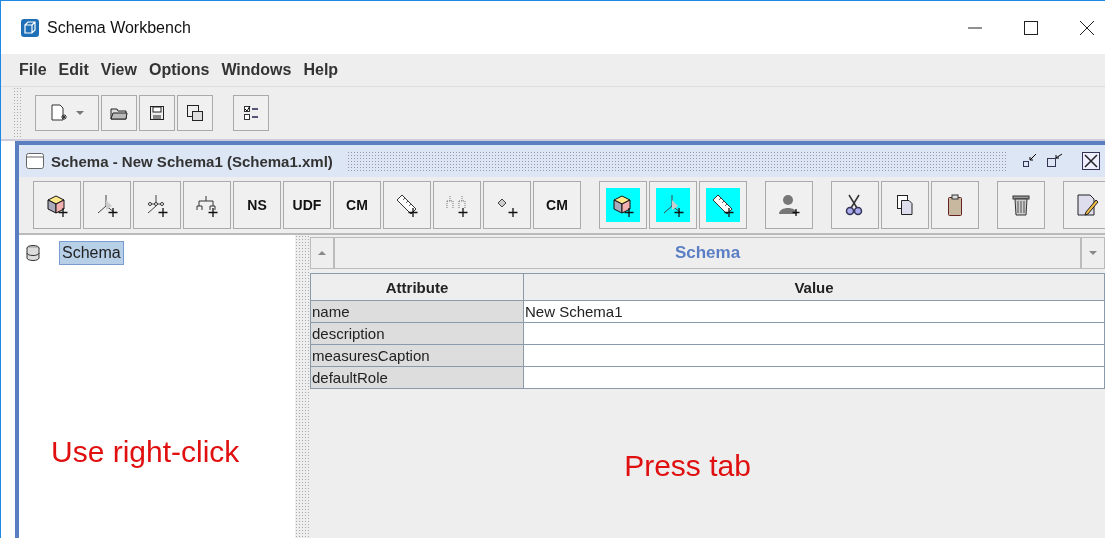  Describe the element at coordinates (119, 27) in the screenshot. I see `window-title: Schema Workbench` at that location.